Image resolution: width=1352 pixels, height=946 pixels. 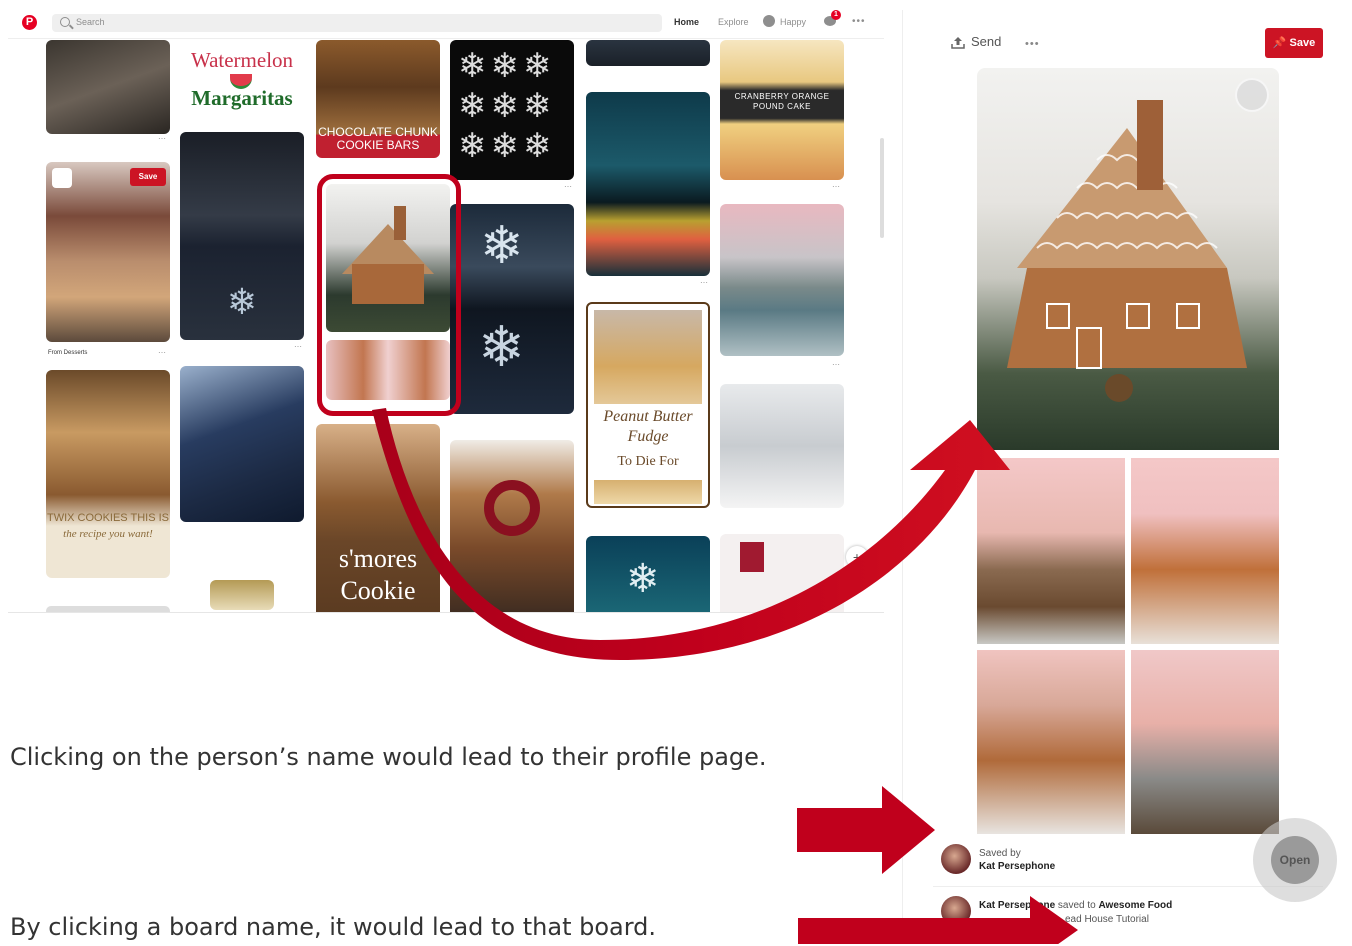 What do you see at coordinates (956, 911) in the screenshot?
I see `activity-avatar` at bounding box center [956, 911].